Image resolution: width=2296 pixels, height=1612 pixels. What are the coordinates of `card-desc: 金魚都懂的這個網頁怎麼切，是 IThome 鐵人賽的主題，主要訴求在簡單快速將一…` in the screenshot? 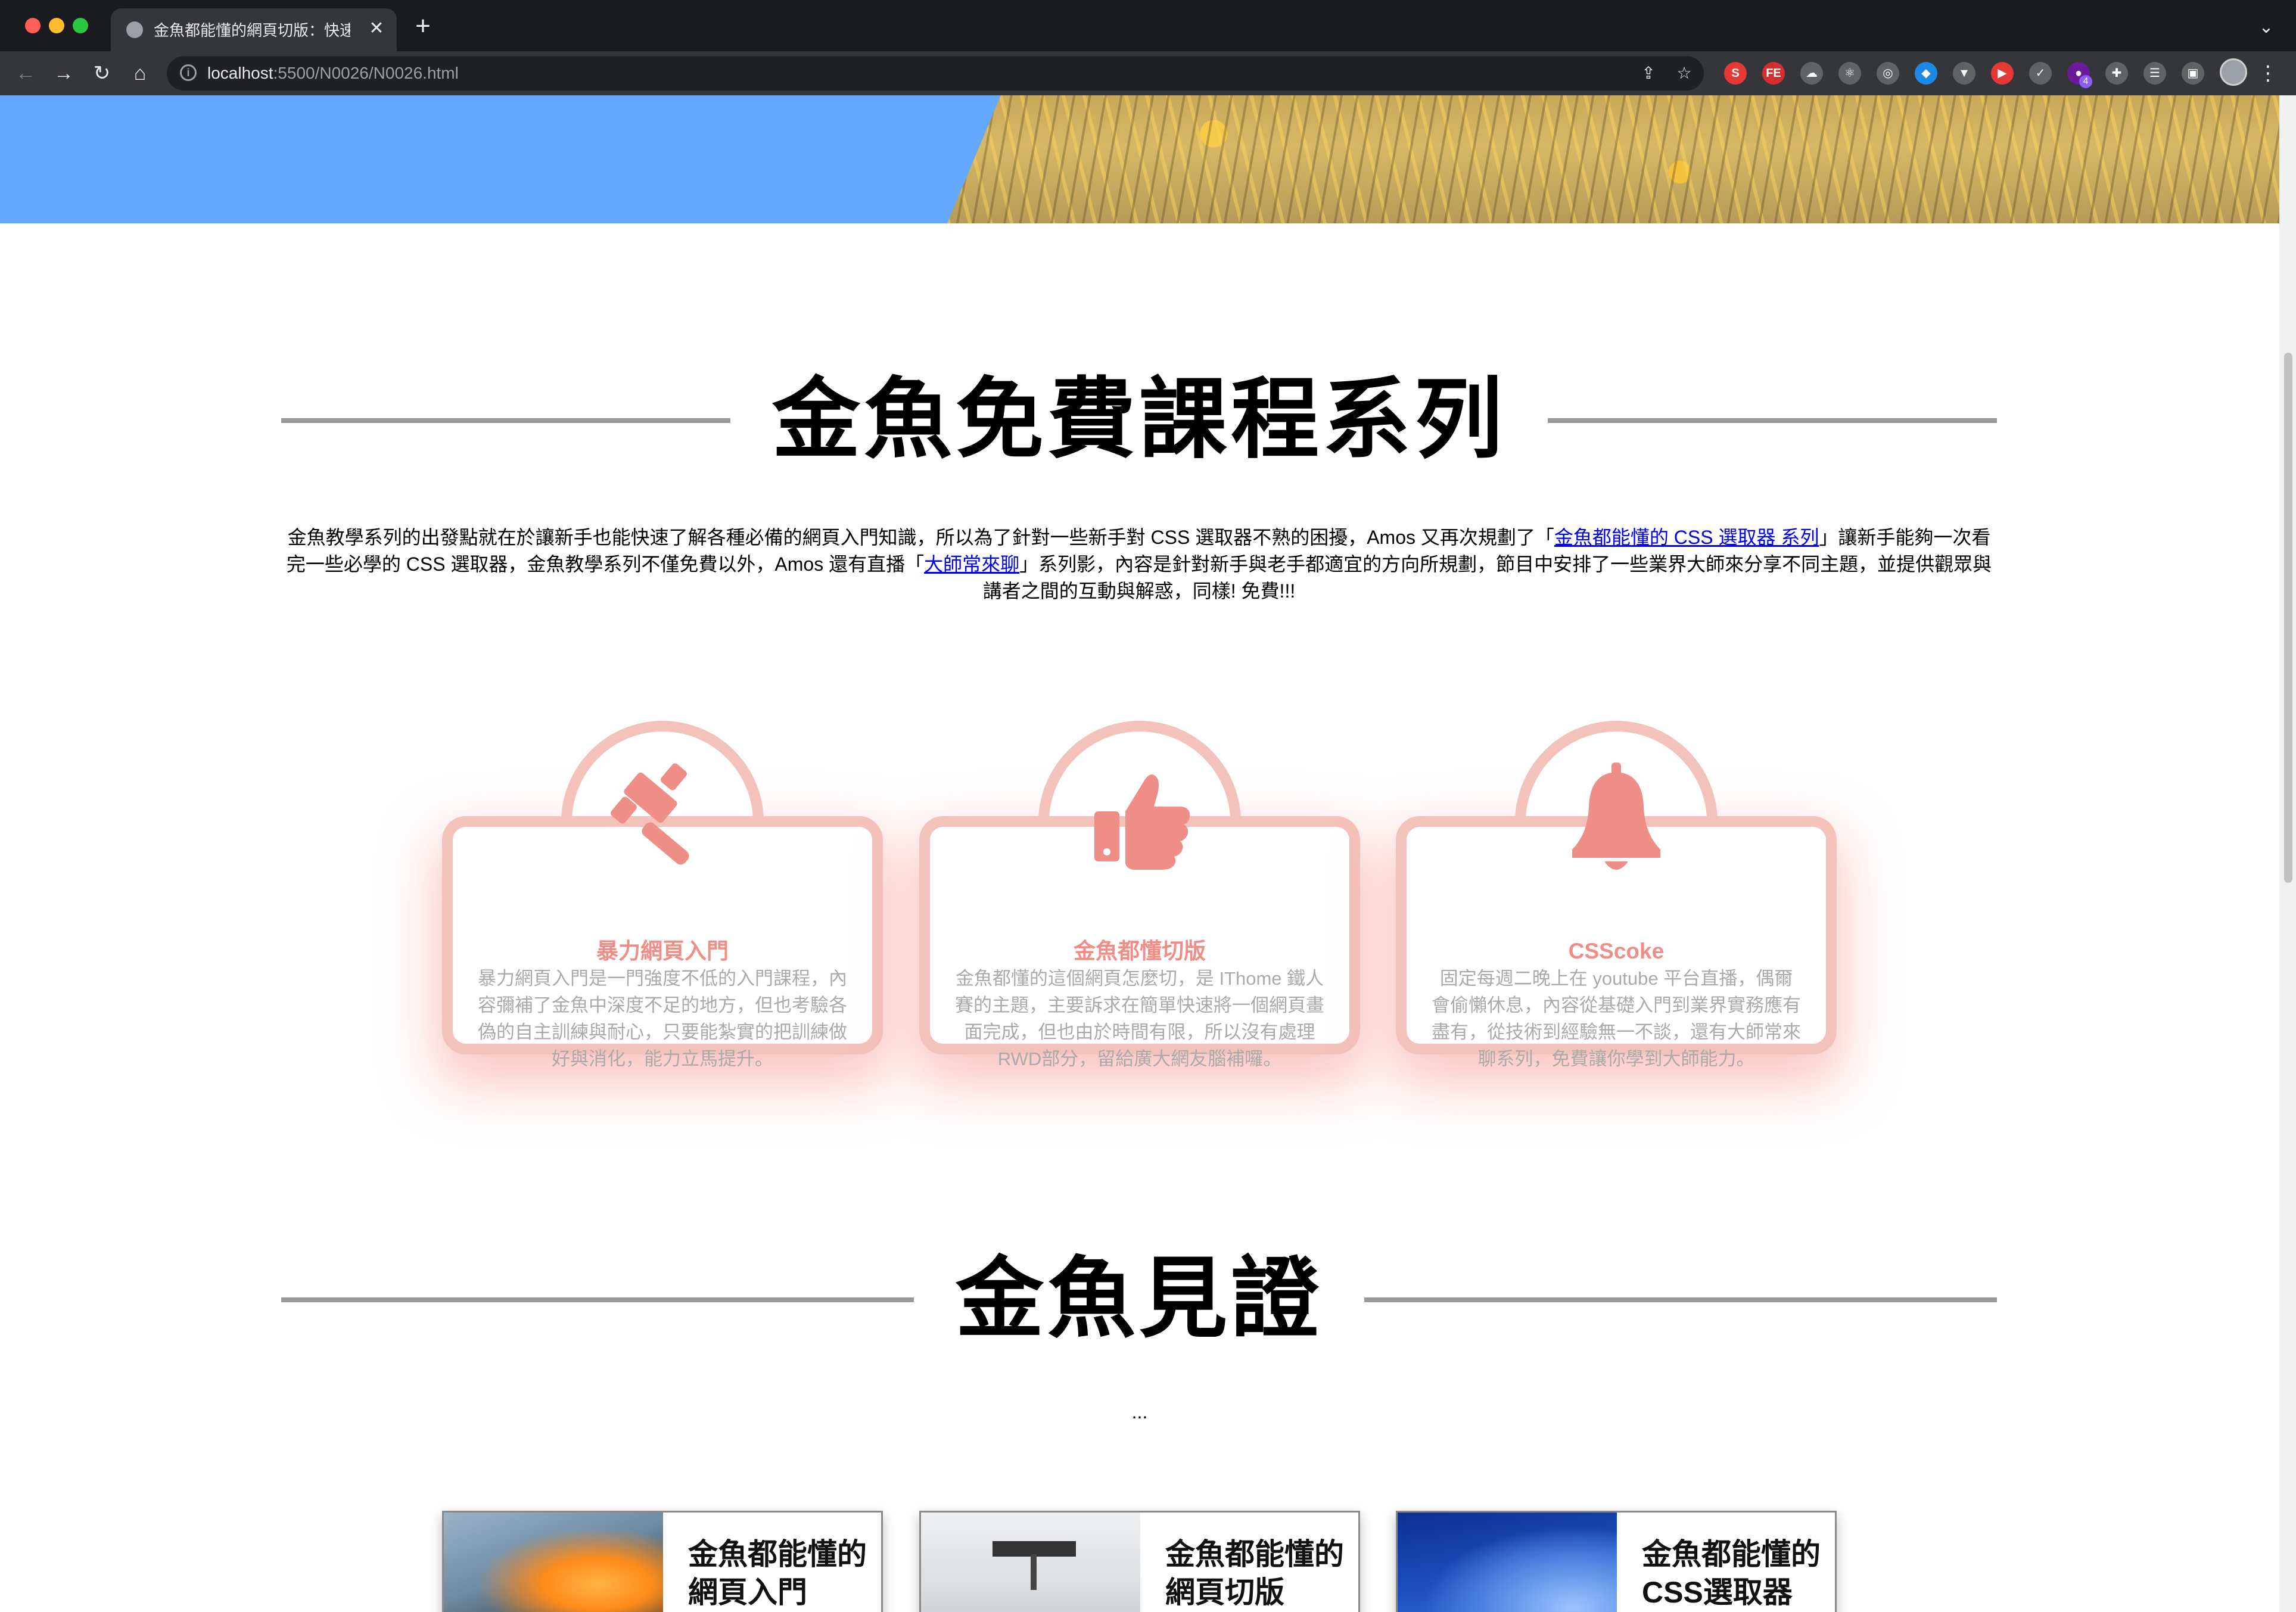 It's located at (1139, 1018).